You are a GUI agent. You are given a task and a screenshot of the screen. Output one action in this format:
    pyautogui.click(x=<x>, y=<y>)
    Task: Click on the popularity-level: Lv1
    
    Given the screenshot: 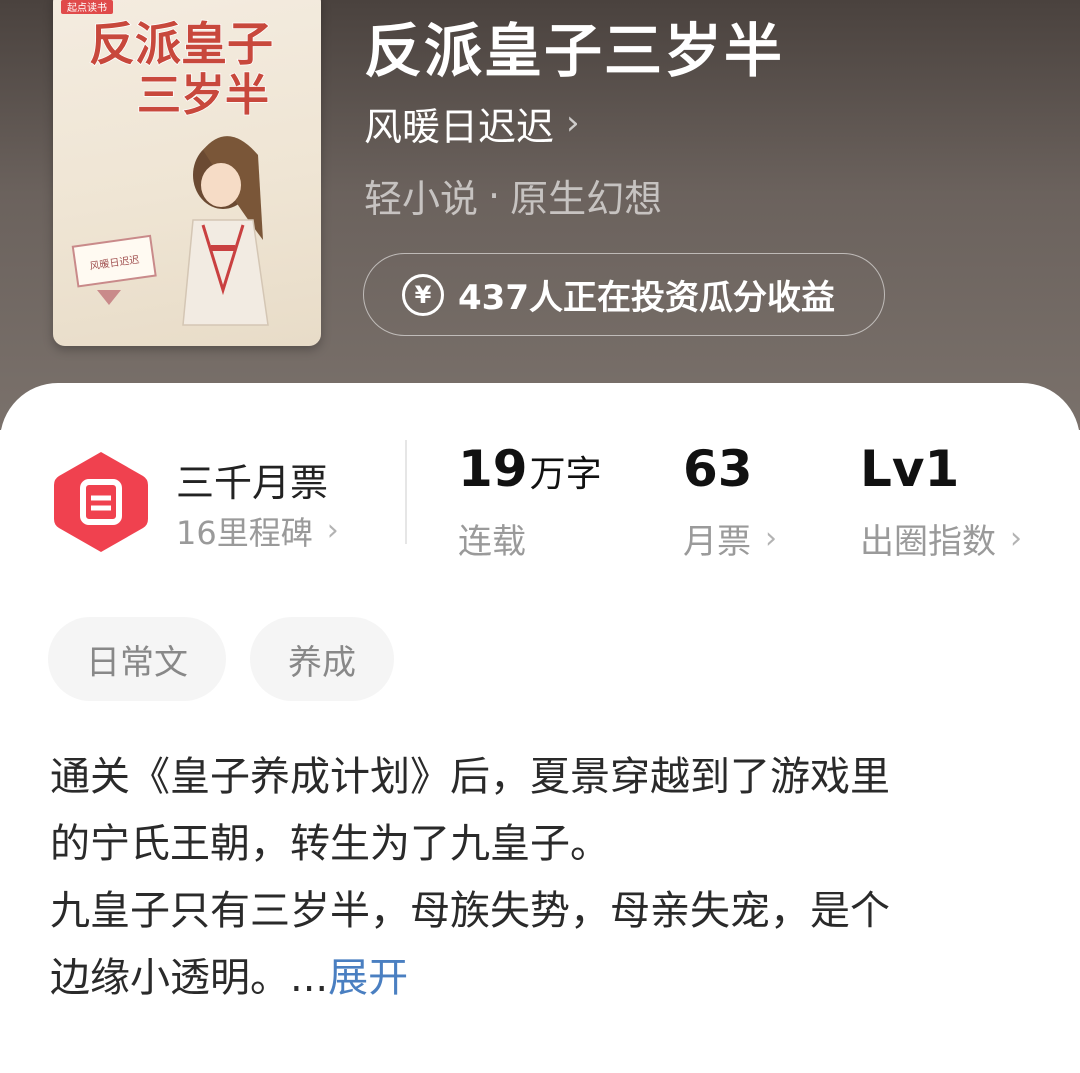 What is the action you would take?
    pyautogui.click(x=910, y=469)
    